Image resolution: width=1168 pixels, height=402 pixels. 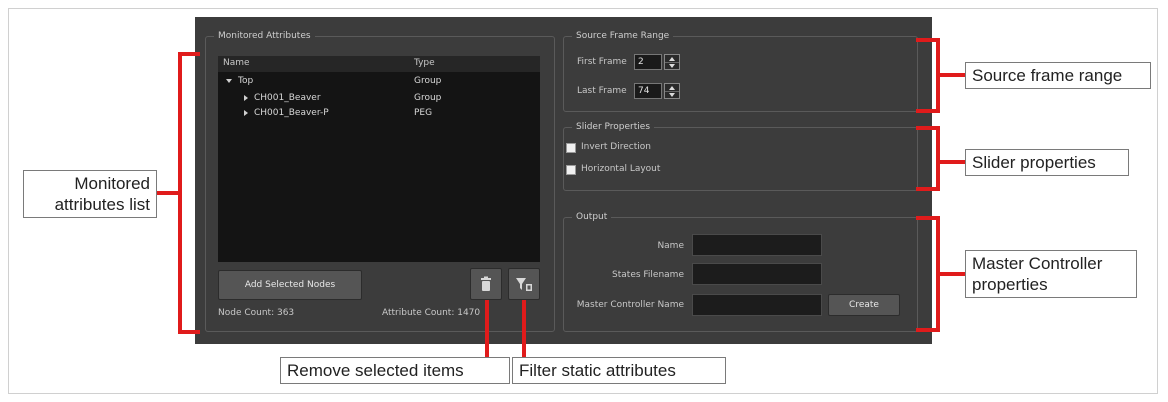 What do you see at coordinates (740, 71) in the screenshot?
I see `source-frame-range-group: Source Frame Range` at bounding box center [740, 71].